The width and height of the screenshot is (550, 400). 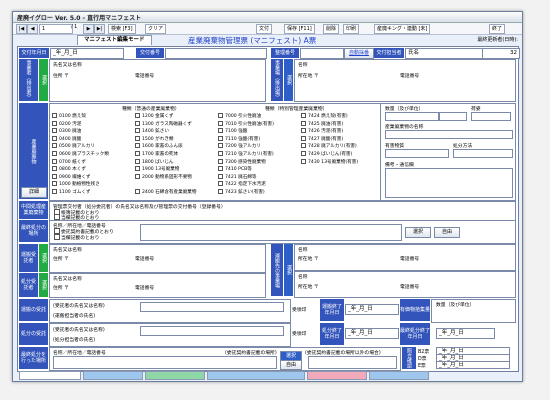 What do you see at coordinates (372, 309) in the screenshot?
I see `transport-end-field: _年_月_日` at bounding box center [372, 309].